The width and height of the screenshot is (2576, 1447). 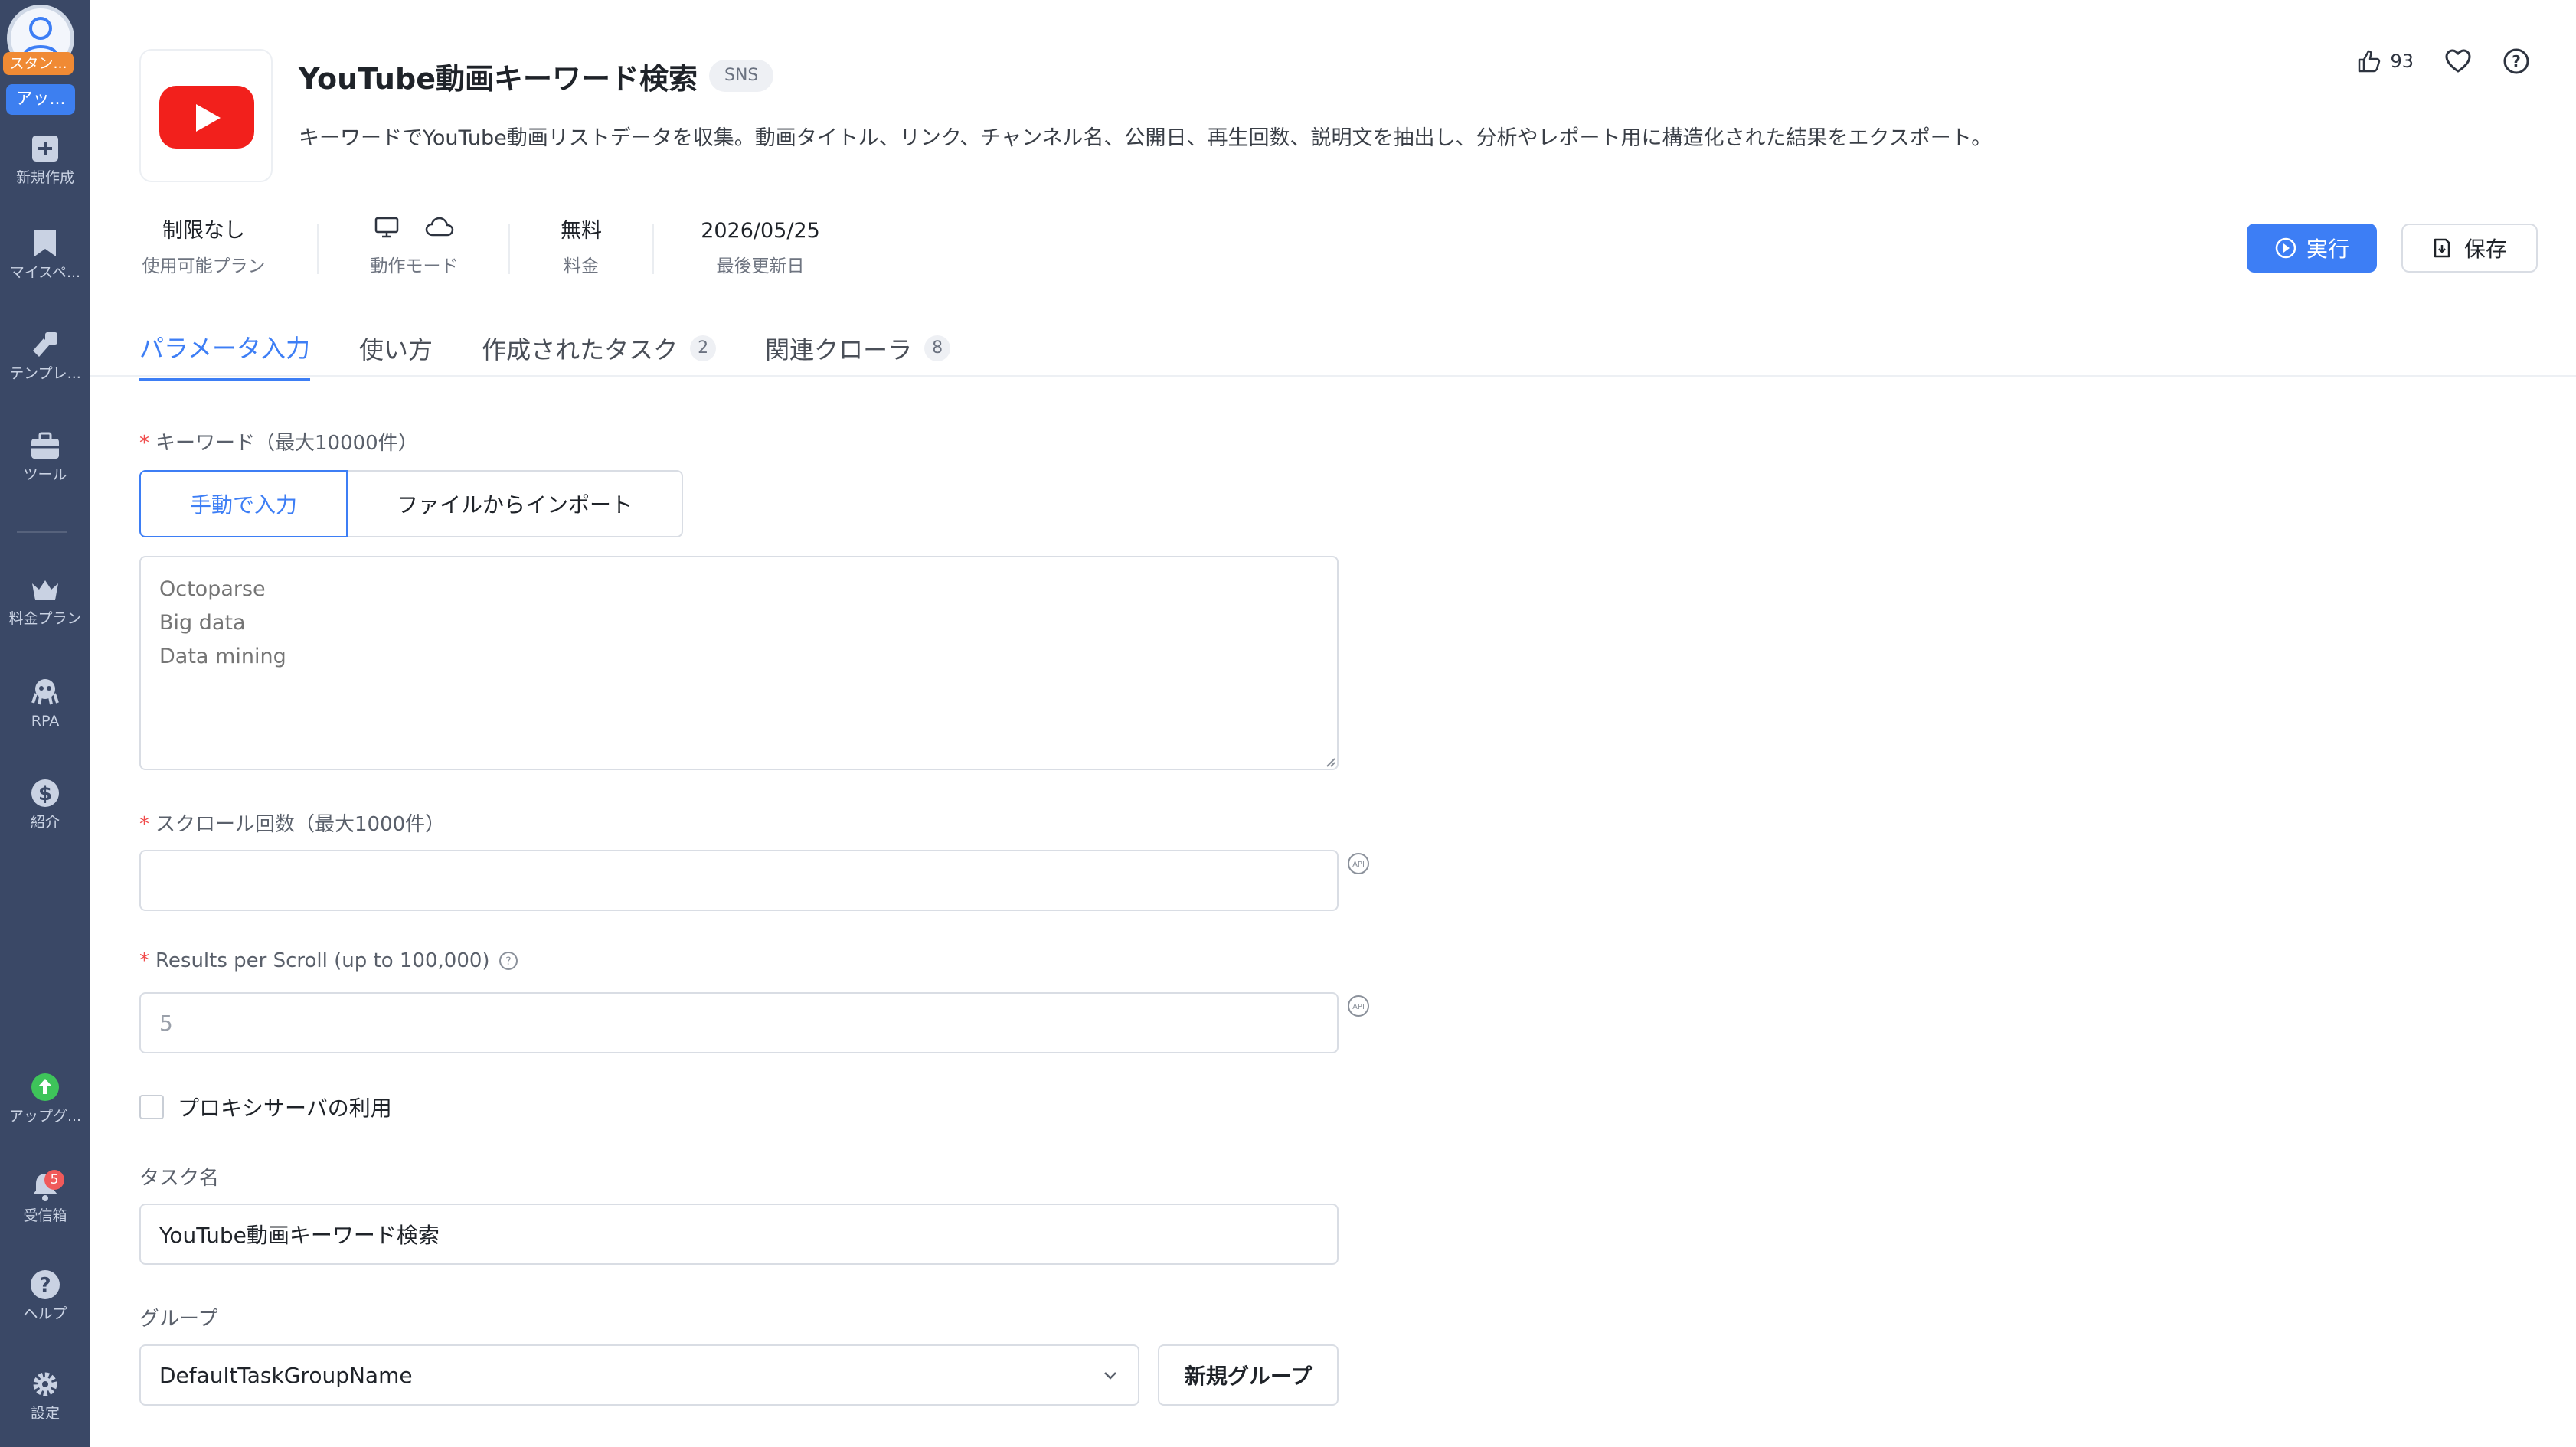 I want to click on tab-label: パラメータ入力, so click(x=225, y=348).